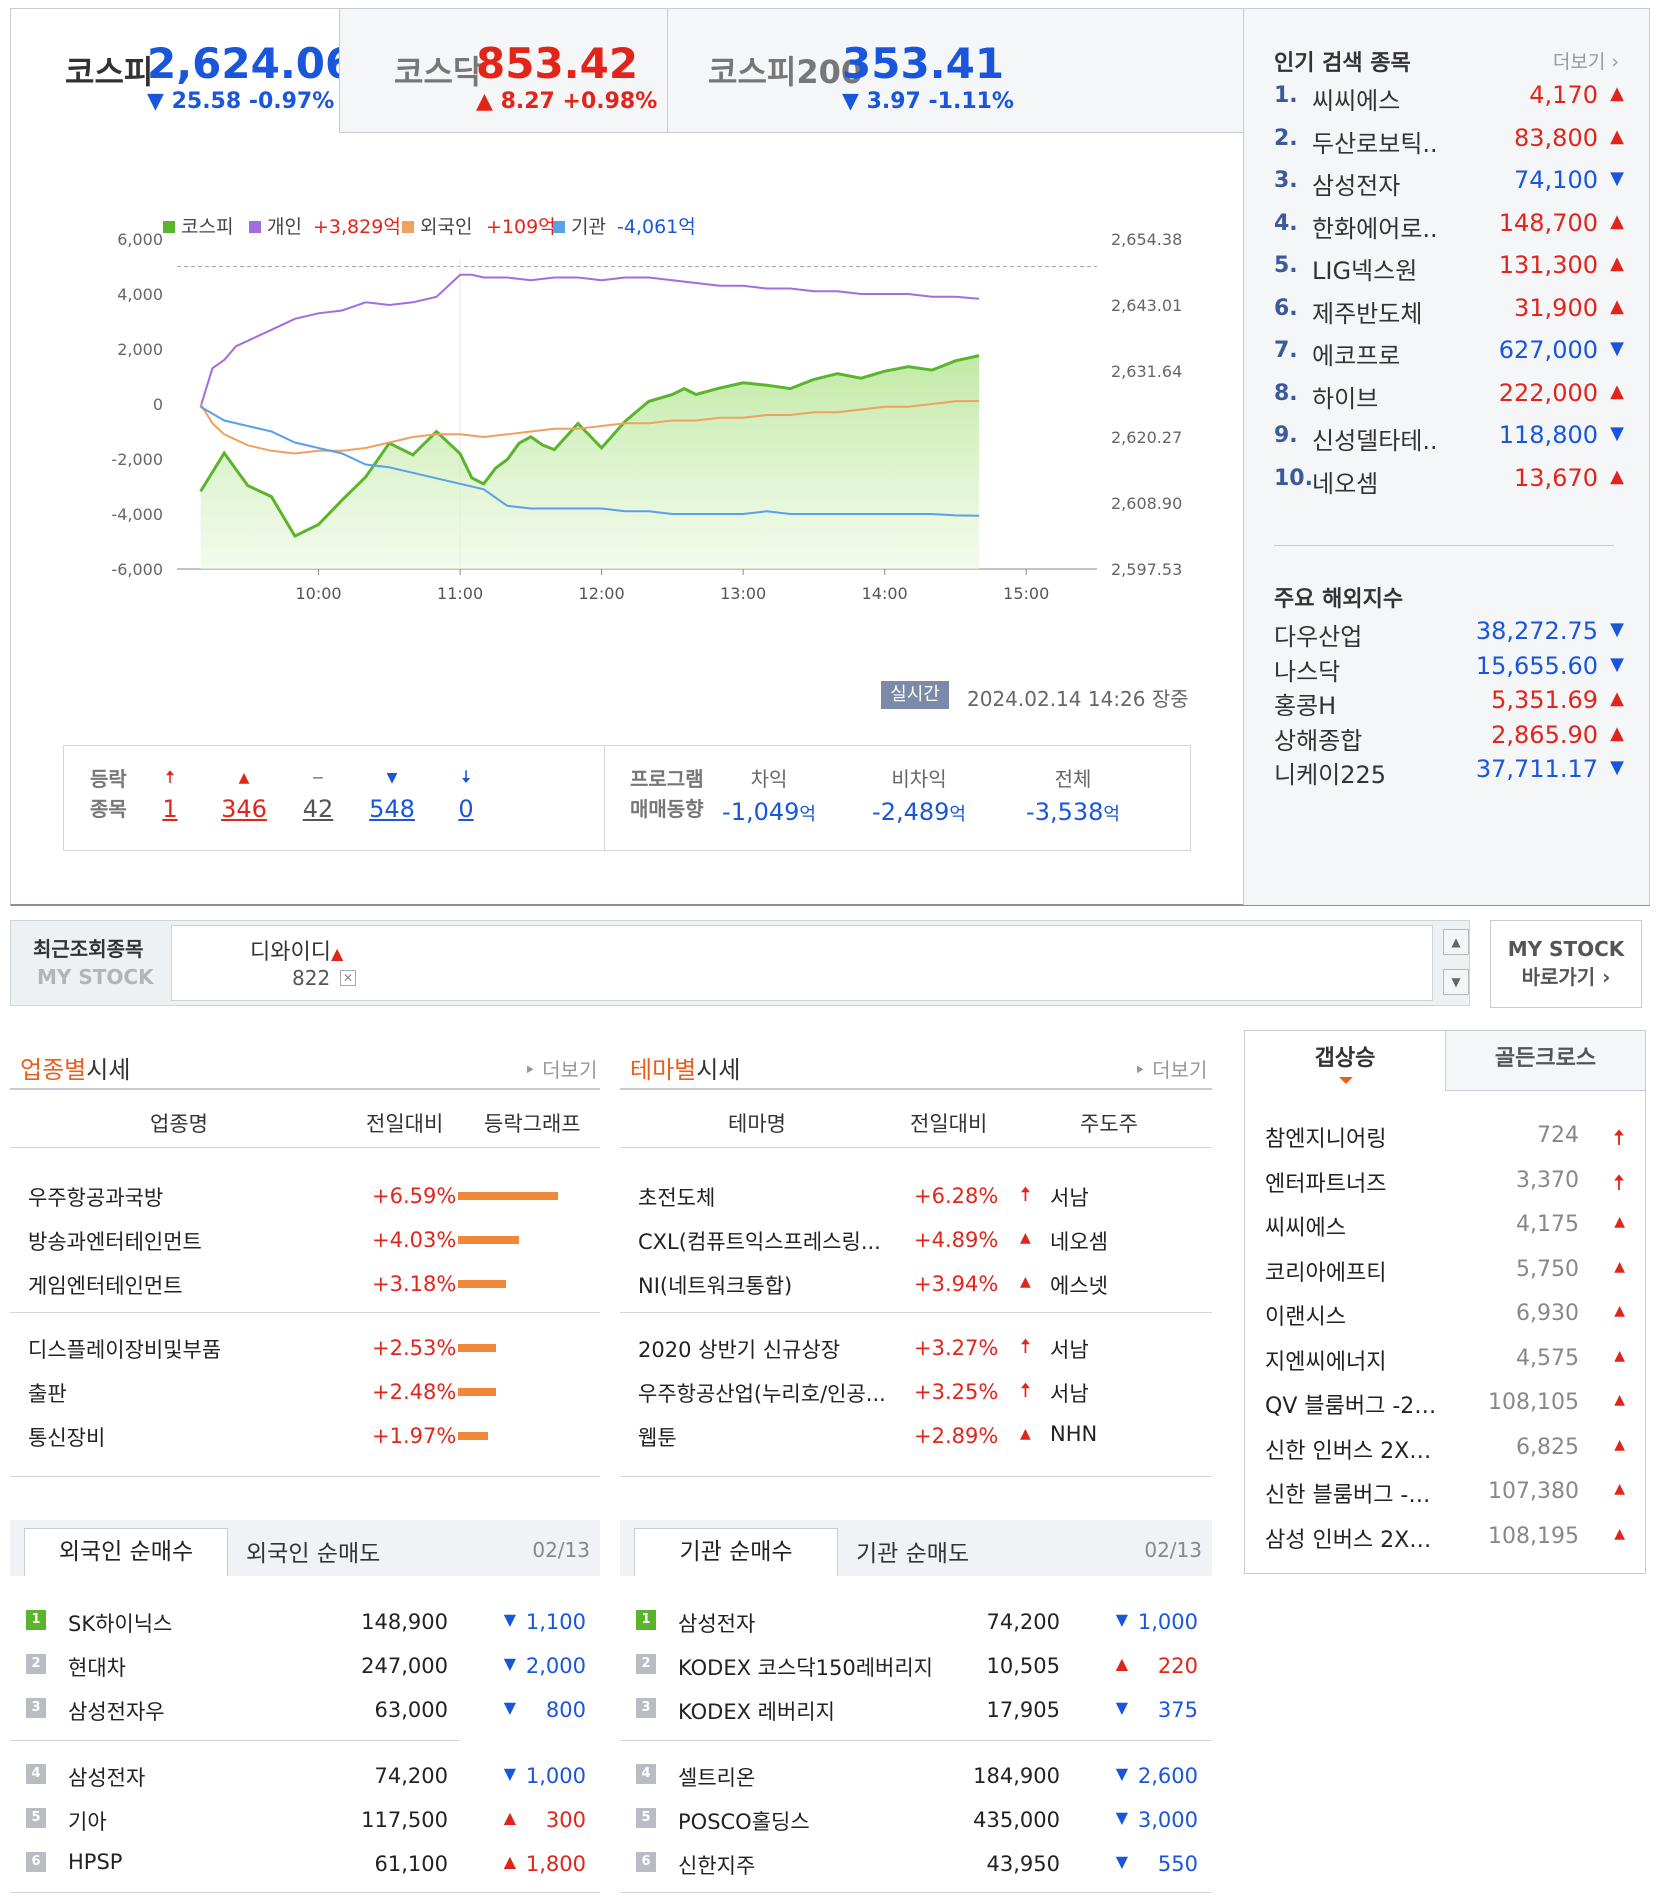 This screenshot has width=1658, height=1898. Describe the element at coordinates (1547, 1313) in the screenshot. I see `stock-price: 6,930` at that location.